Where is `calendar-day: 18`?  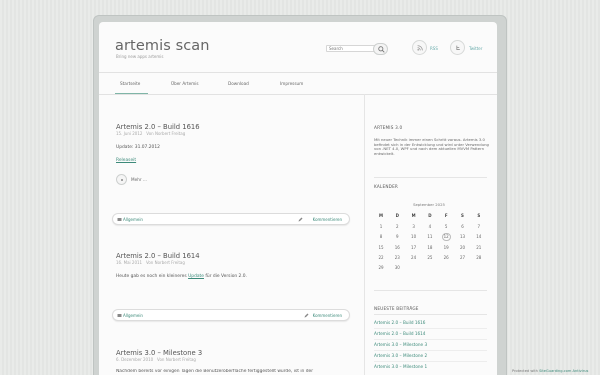
calendar-day: 18 is located at coordinates (430, 247).